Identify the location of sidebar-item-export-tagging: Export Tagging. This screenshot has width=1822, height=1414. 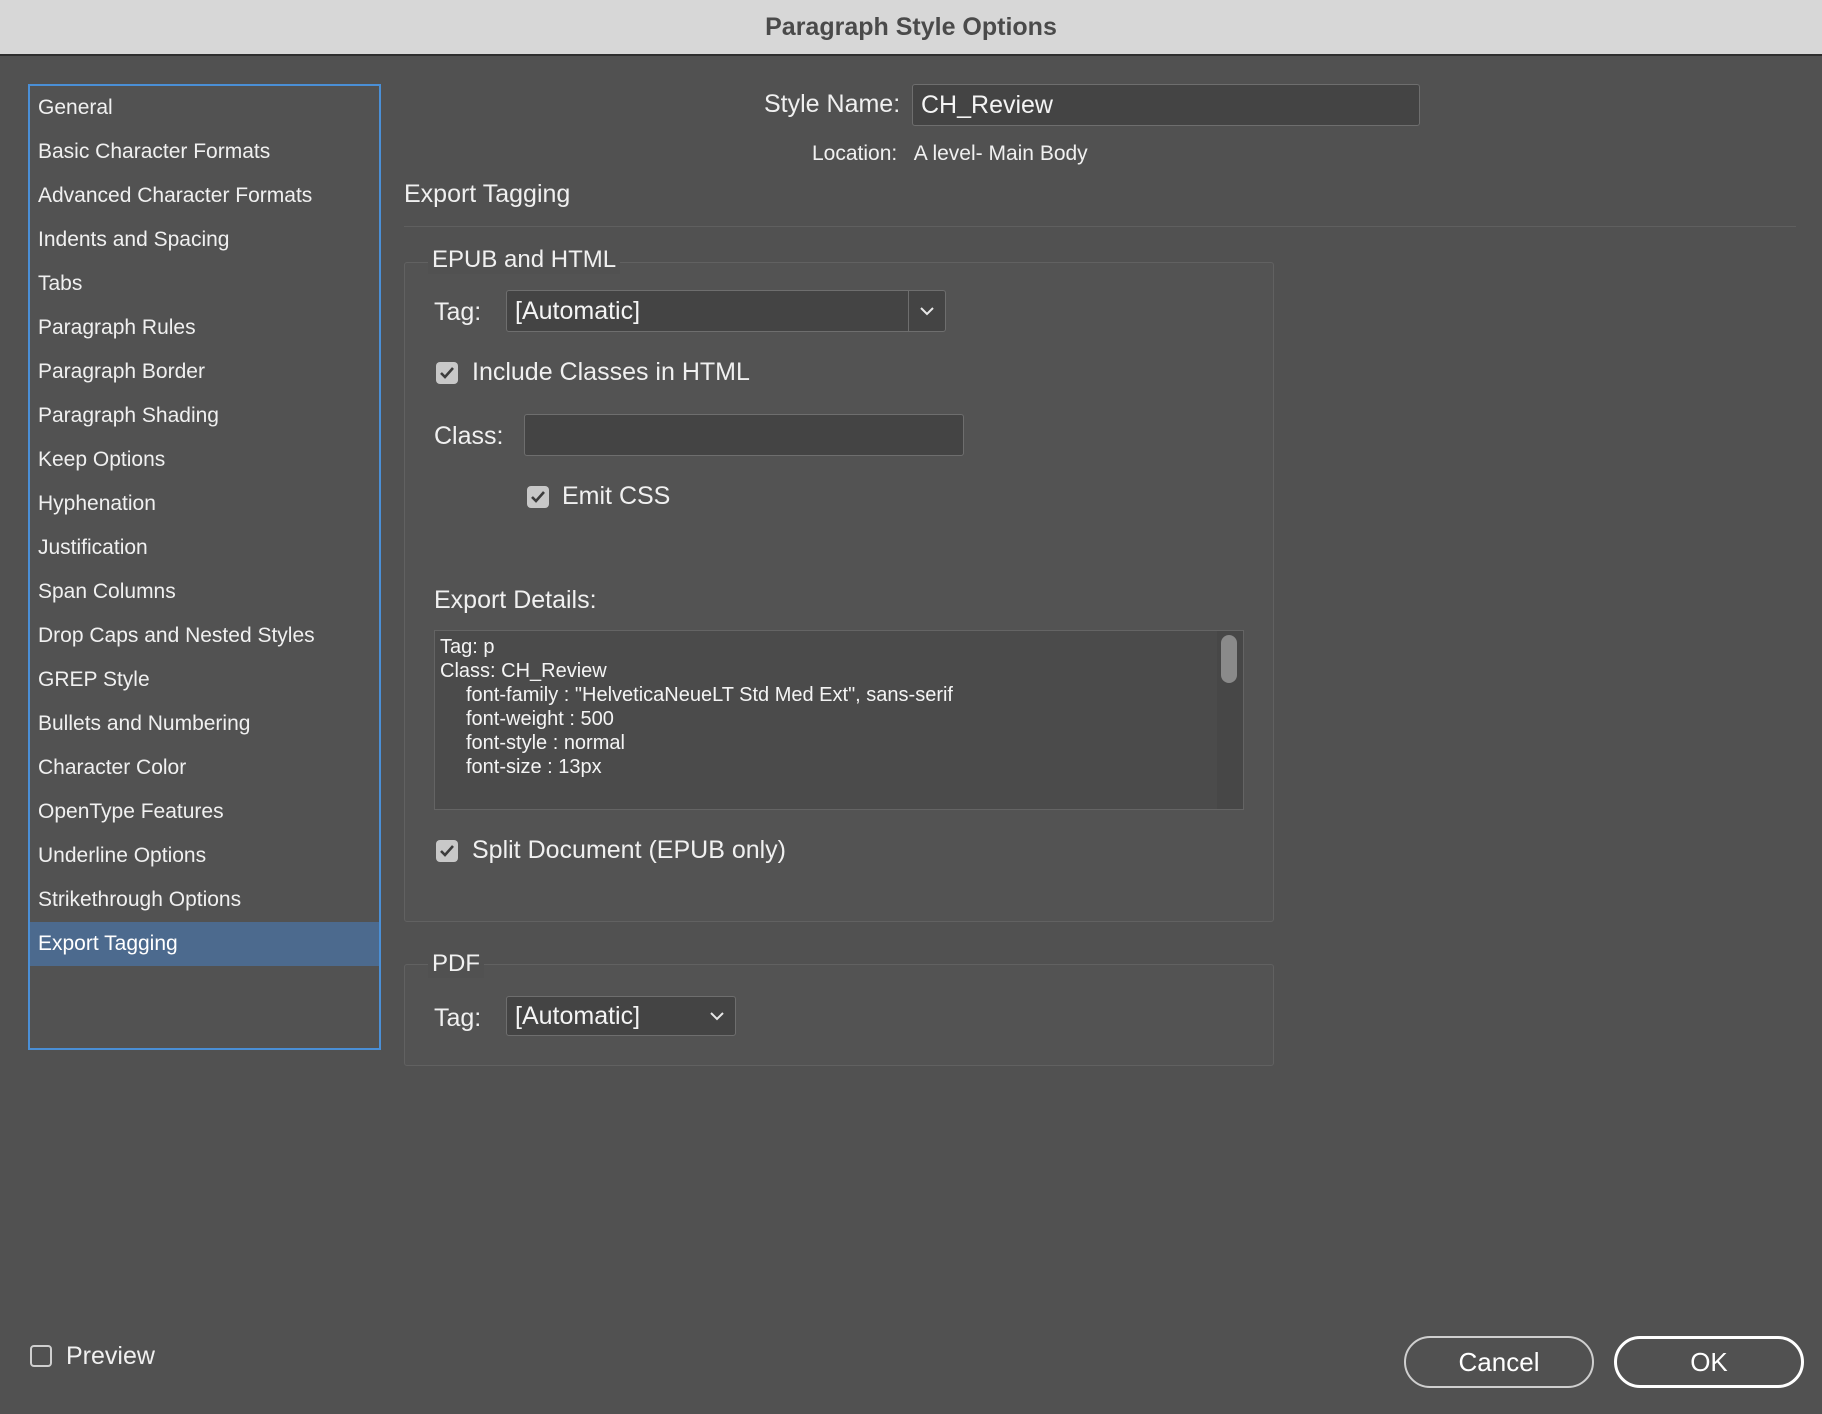
(204, 944).